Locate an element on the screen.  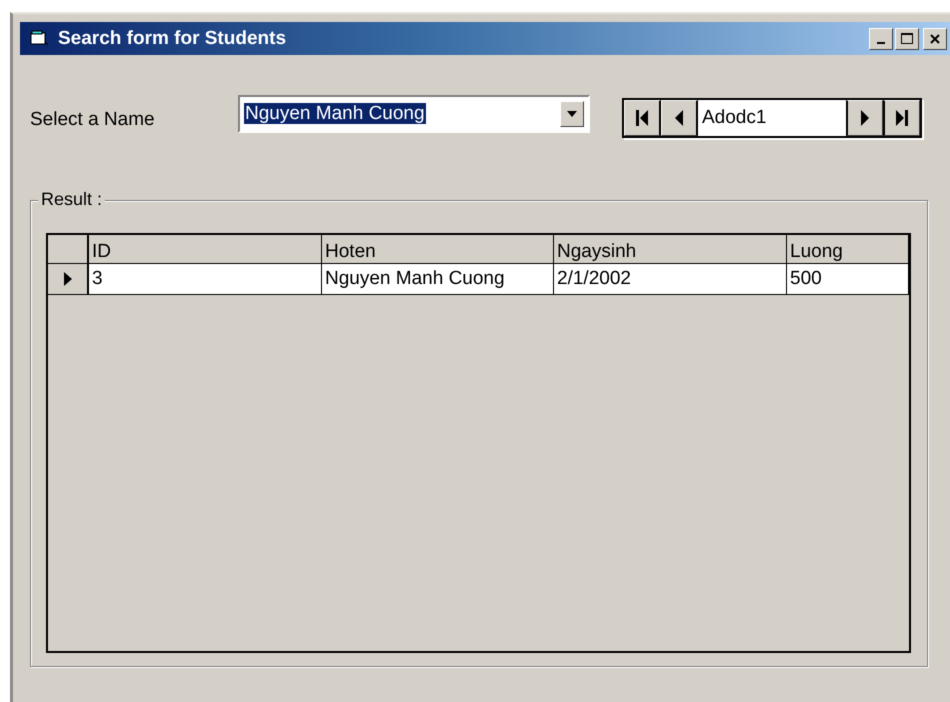
last-icon is located at coordinates (902, 118).